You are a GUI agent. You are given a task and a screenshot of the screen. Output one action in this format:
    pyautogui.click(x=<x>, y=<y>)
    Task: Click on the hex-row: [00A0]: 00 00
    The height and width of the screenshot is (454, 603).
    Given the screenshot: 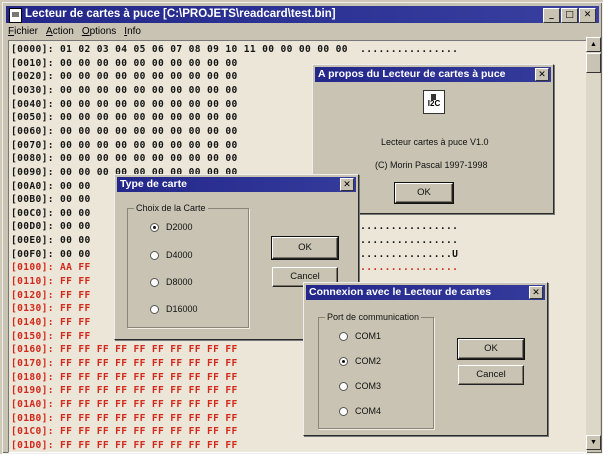 What is the action you would take?
    pyautogui.click(x=51, y=186)
    